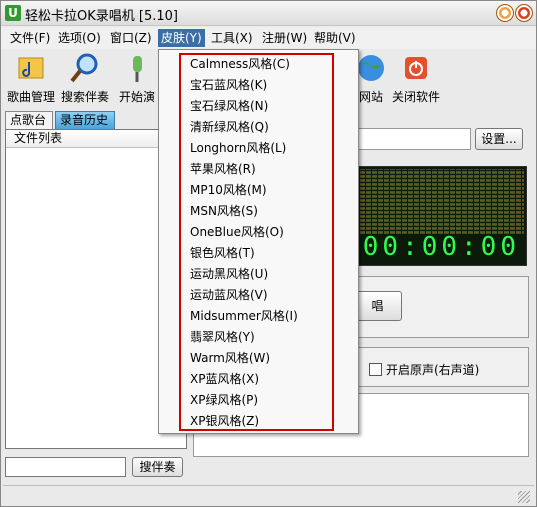 Image resolution: width=537 pixels, height=507 pixels. I want to click on skin-option-fresh-green: 清新绿风格(Q), so click(229, 127).